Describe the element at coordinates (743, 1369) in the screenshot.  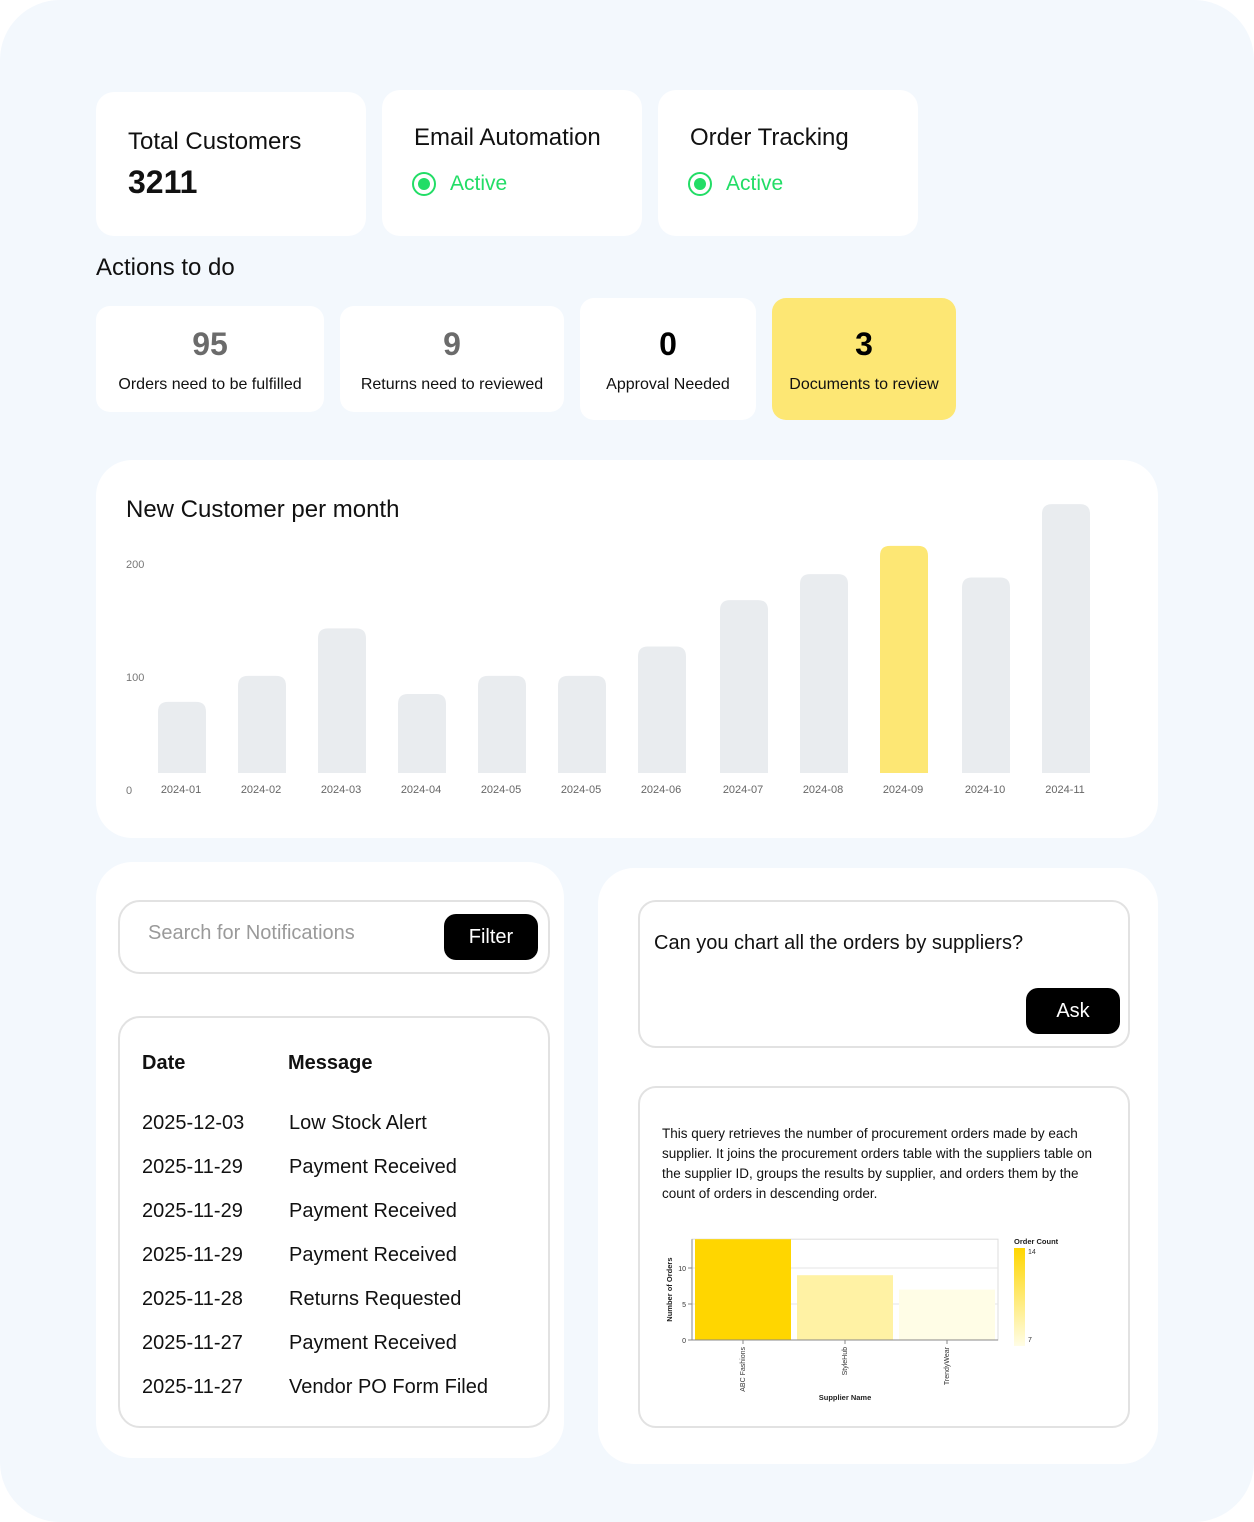
I see `x-tick-label: ABC Fashions` at that location.